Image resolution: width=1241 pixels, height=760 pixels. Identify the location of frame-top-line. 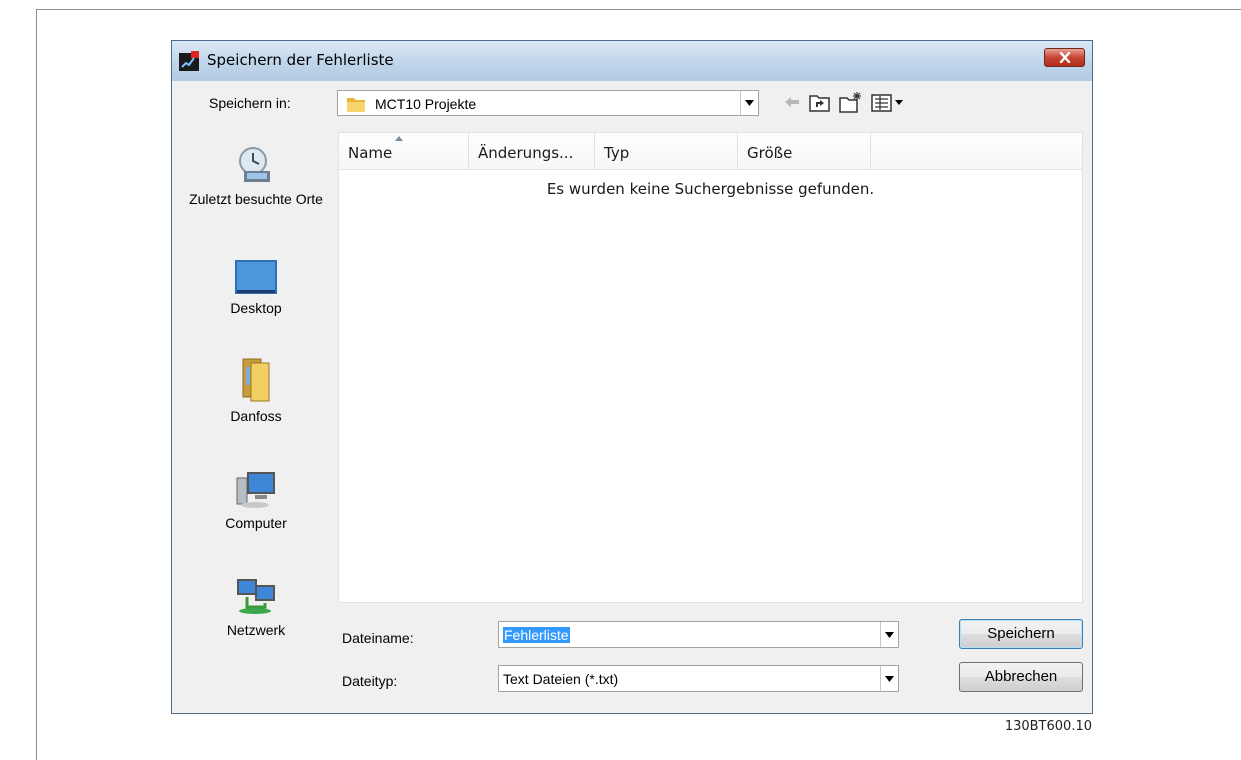
(638, 9).